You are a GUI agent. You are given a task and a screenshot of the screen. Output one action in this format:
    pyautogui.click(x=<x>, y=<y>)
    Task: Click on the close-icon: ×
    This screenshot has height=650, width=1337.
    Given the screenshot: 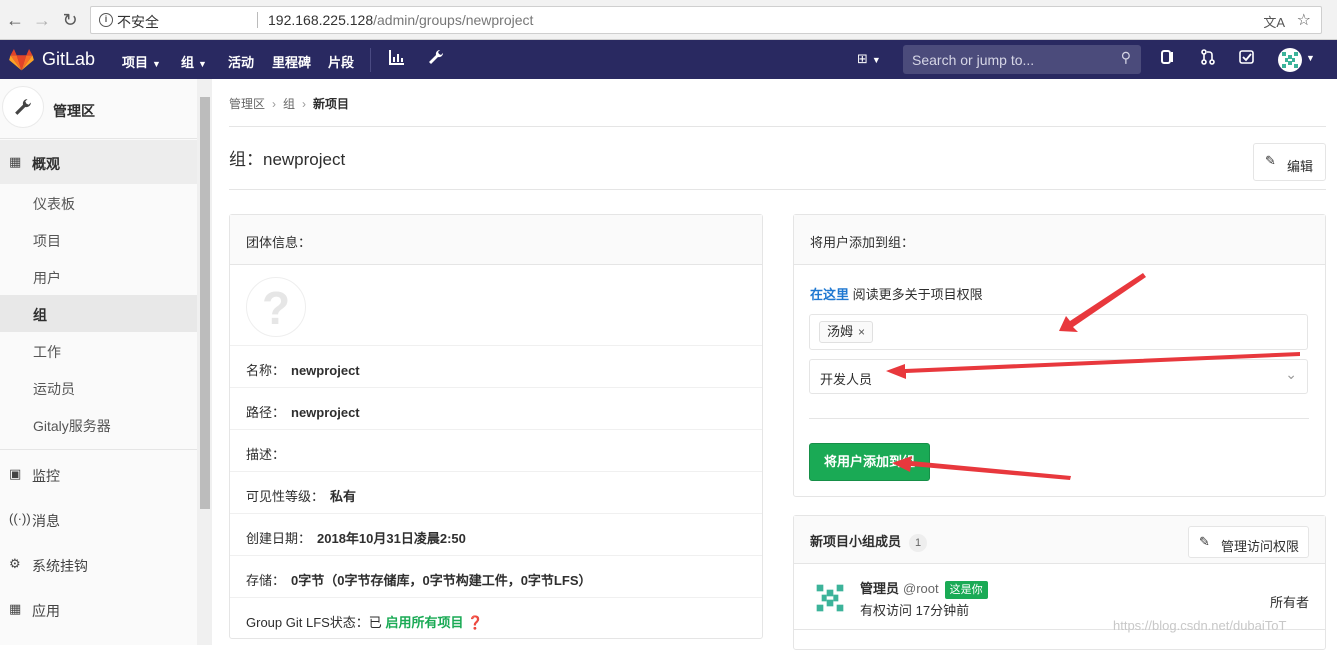 What is the action you would take?
    pyautogui.click(x=861, y=332)
    